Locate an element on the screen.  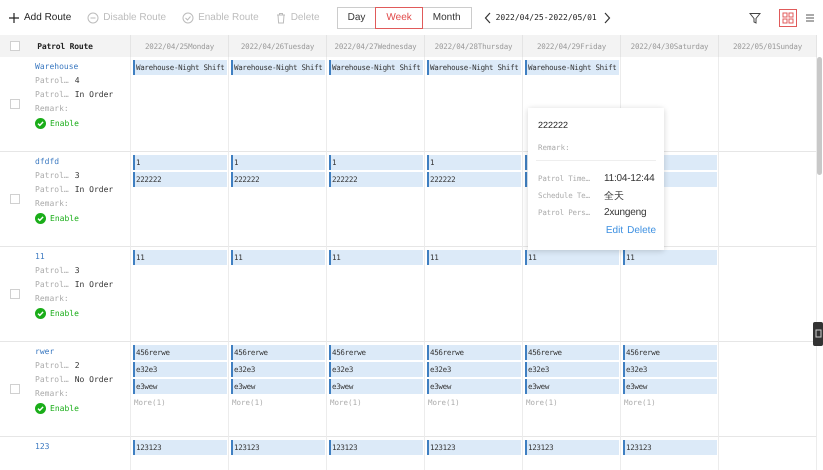
route-name: dfdfd is located at coordinates (82, 161).